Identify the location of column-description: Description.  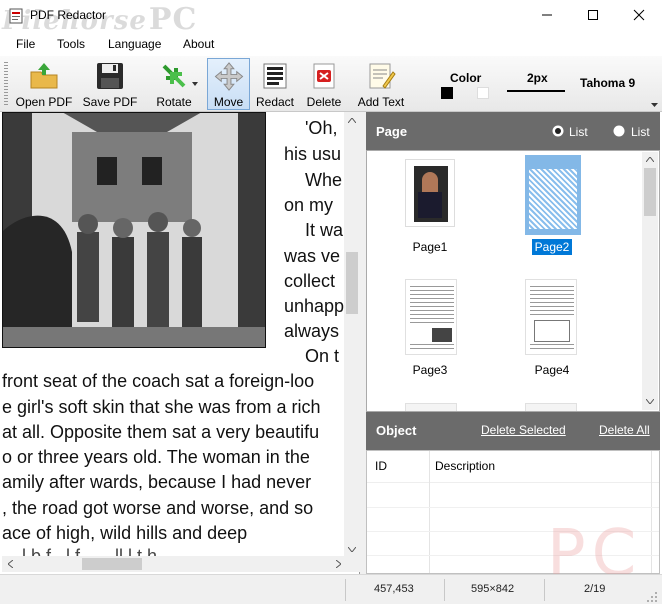
(465, 466).